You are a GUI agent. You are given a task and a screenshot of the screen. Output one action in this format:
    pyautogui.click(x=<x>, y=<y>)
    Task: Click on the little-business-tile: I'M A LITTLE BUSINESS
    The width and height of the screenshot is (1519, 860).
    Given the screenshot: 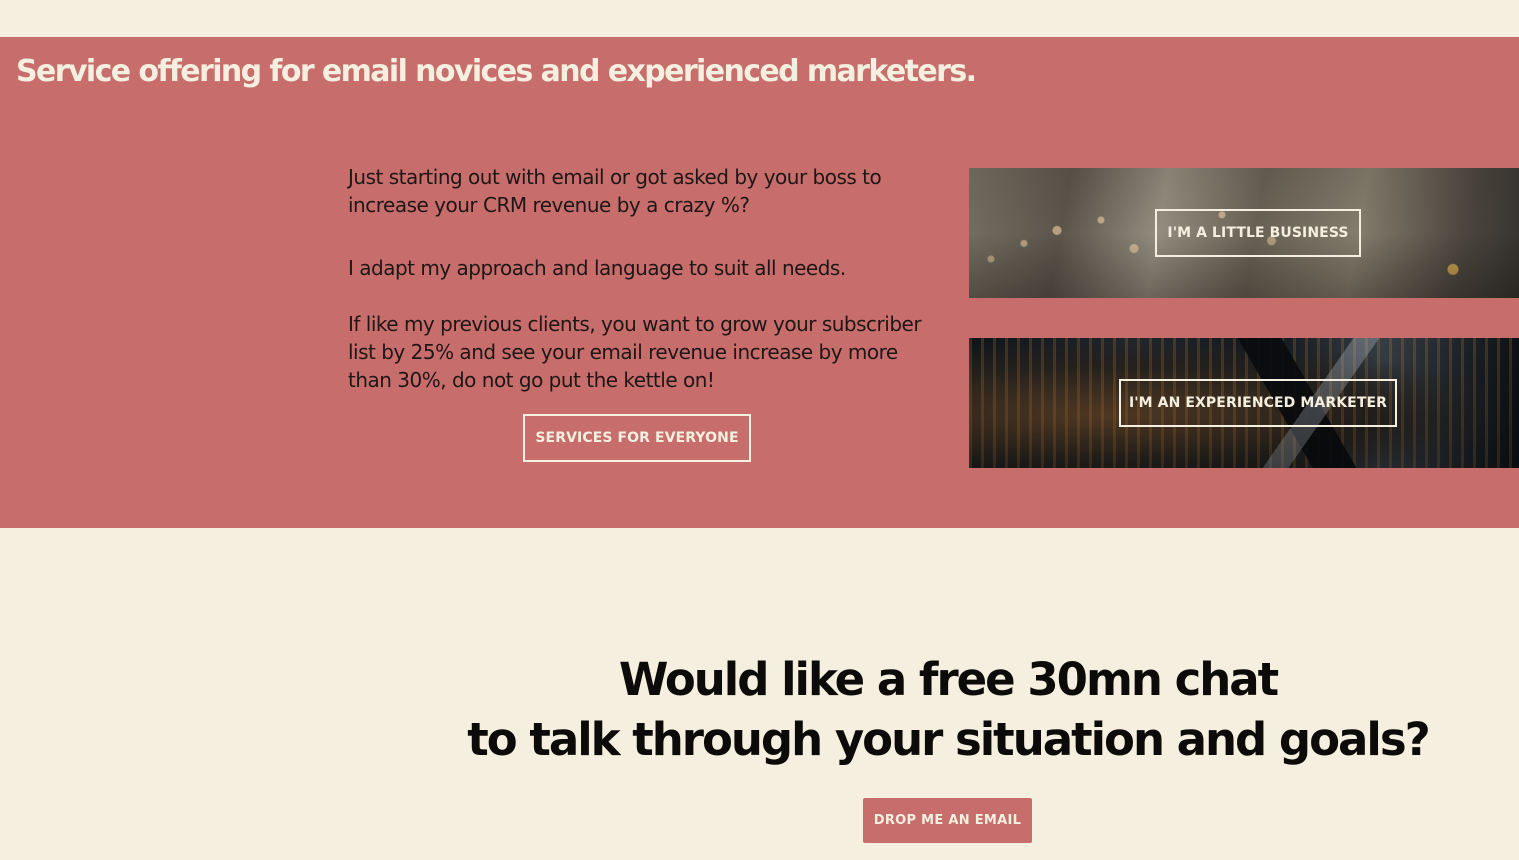 What is the action you would take?
    pyautogui.click(x=1244, y=233)
    